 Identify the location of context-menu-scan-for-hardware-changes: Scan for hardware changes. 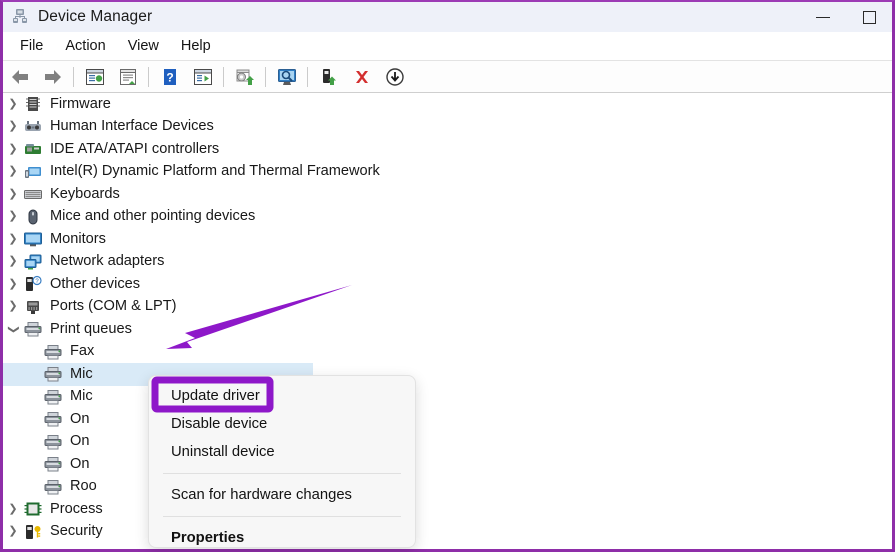
(282, 495).